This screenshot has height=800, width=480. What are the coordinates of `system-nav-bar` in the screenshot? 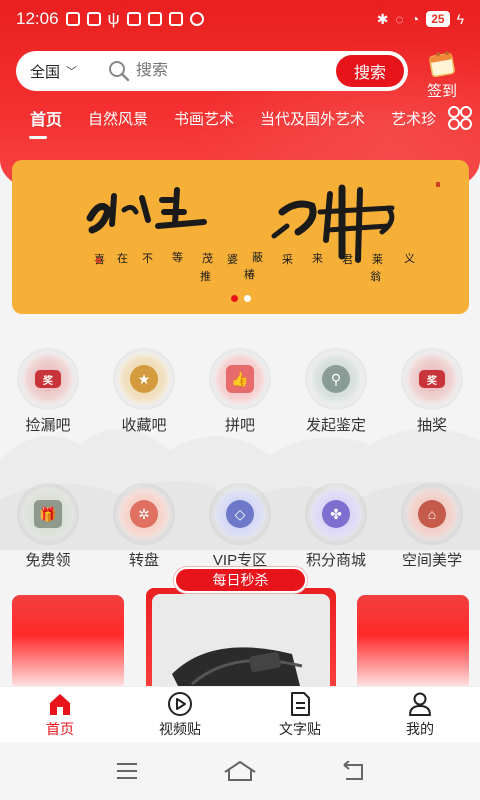 It's located at (240, 771).